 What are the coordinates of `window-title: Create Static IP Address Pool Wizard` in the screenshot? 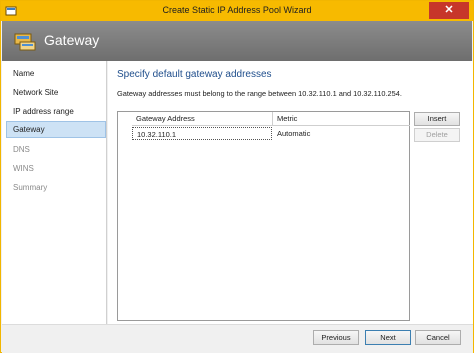 It's located at (237, 10).